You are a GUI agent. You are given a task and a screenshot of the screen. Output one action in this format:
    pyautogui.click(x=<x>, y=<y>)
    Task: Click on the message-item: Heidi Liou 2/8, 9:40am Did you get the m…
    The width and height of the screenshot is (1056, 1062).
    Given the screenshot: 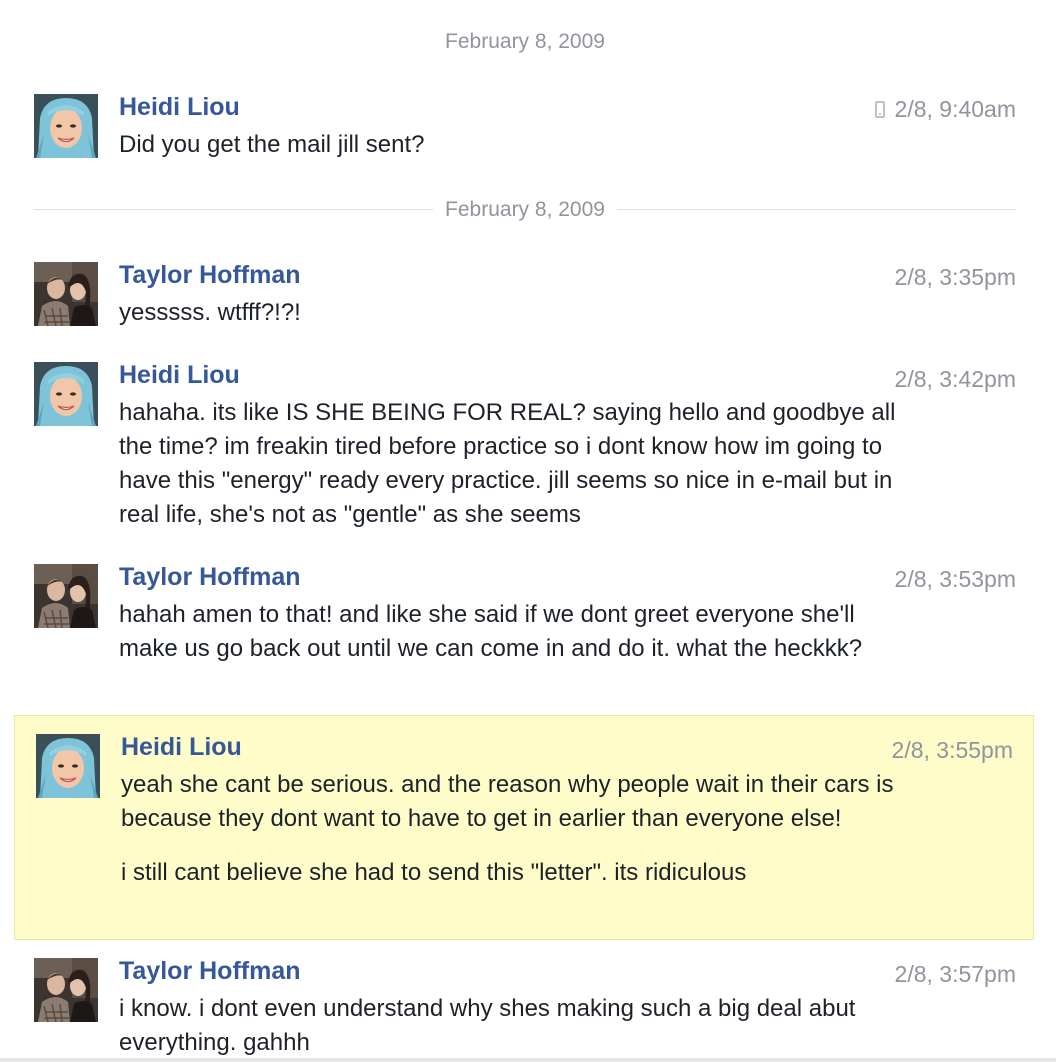 What is the action you would take?
    pyautogui.click(x=518, y=132)
    